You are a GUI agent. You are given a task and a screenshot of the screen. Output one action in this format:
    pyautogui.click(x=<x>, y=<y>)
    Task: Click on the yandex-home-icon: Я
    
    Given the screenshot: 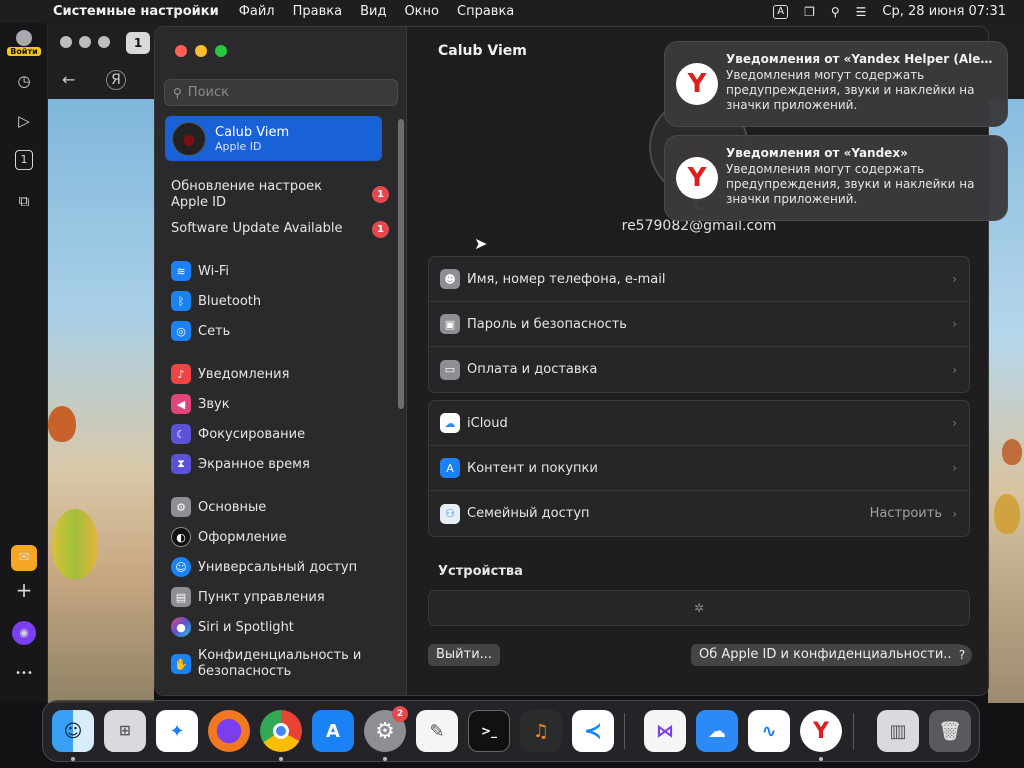 What is the action you would take?
    pyautogui.click(x=116, y=80)
    